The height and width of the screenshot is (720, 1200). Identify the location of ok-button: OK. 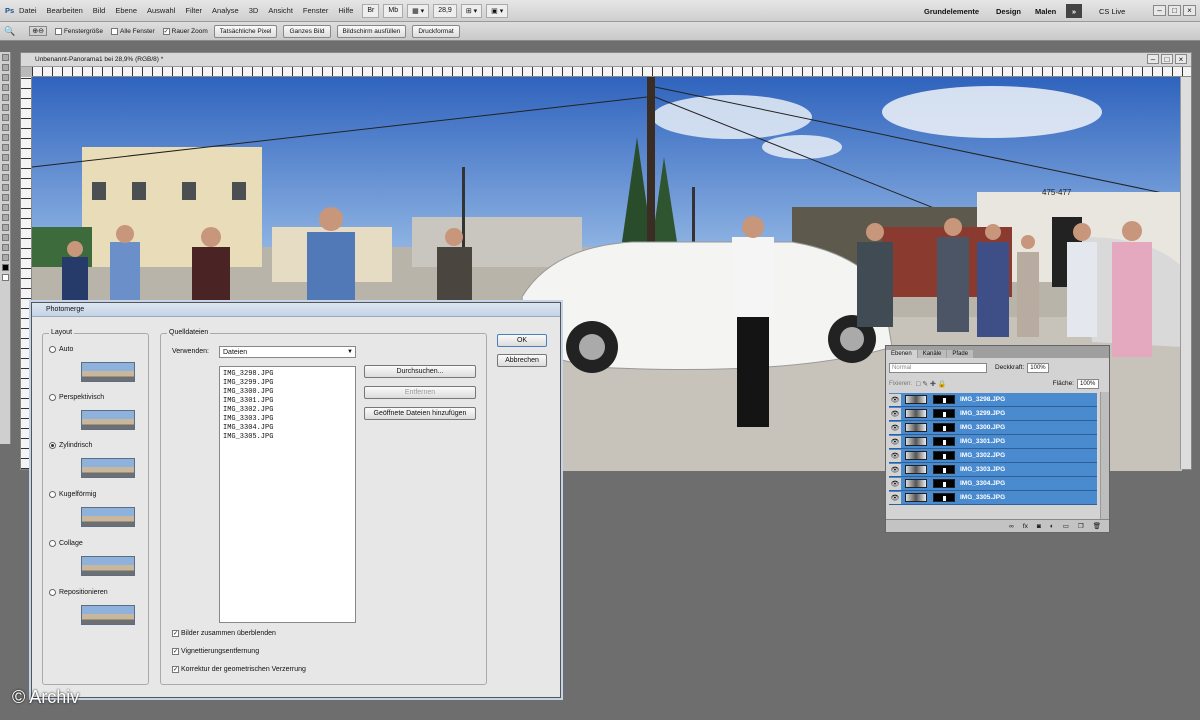
(522, 340).